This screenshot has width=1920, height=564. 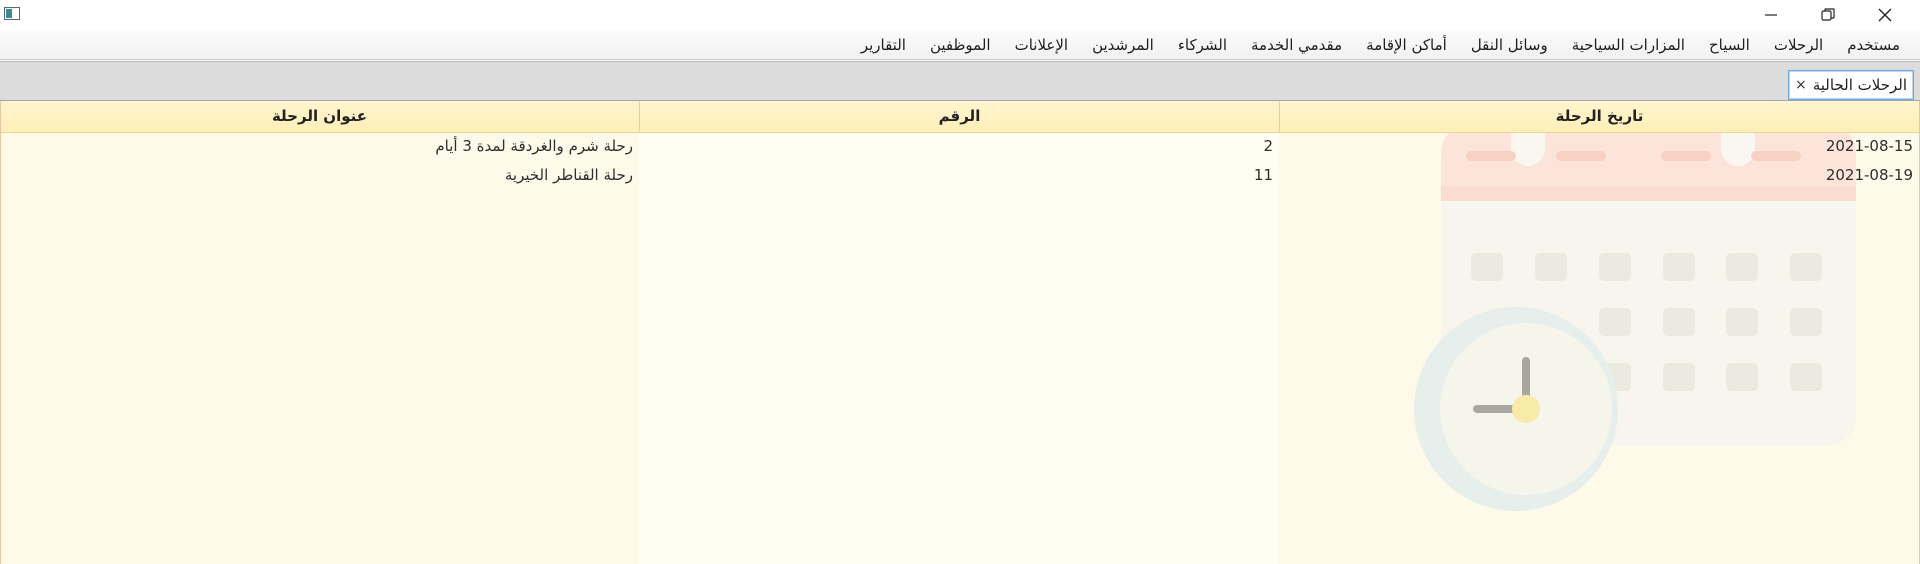 I want to click on menu-transport: وسائل النقل, so click(x=1509, y=45).